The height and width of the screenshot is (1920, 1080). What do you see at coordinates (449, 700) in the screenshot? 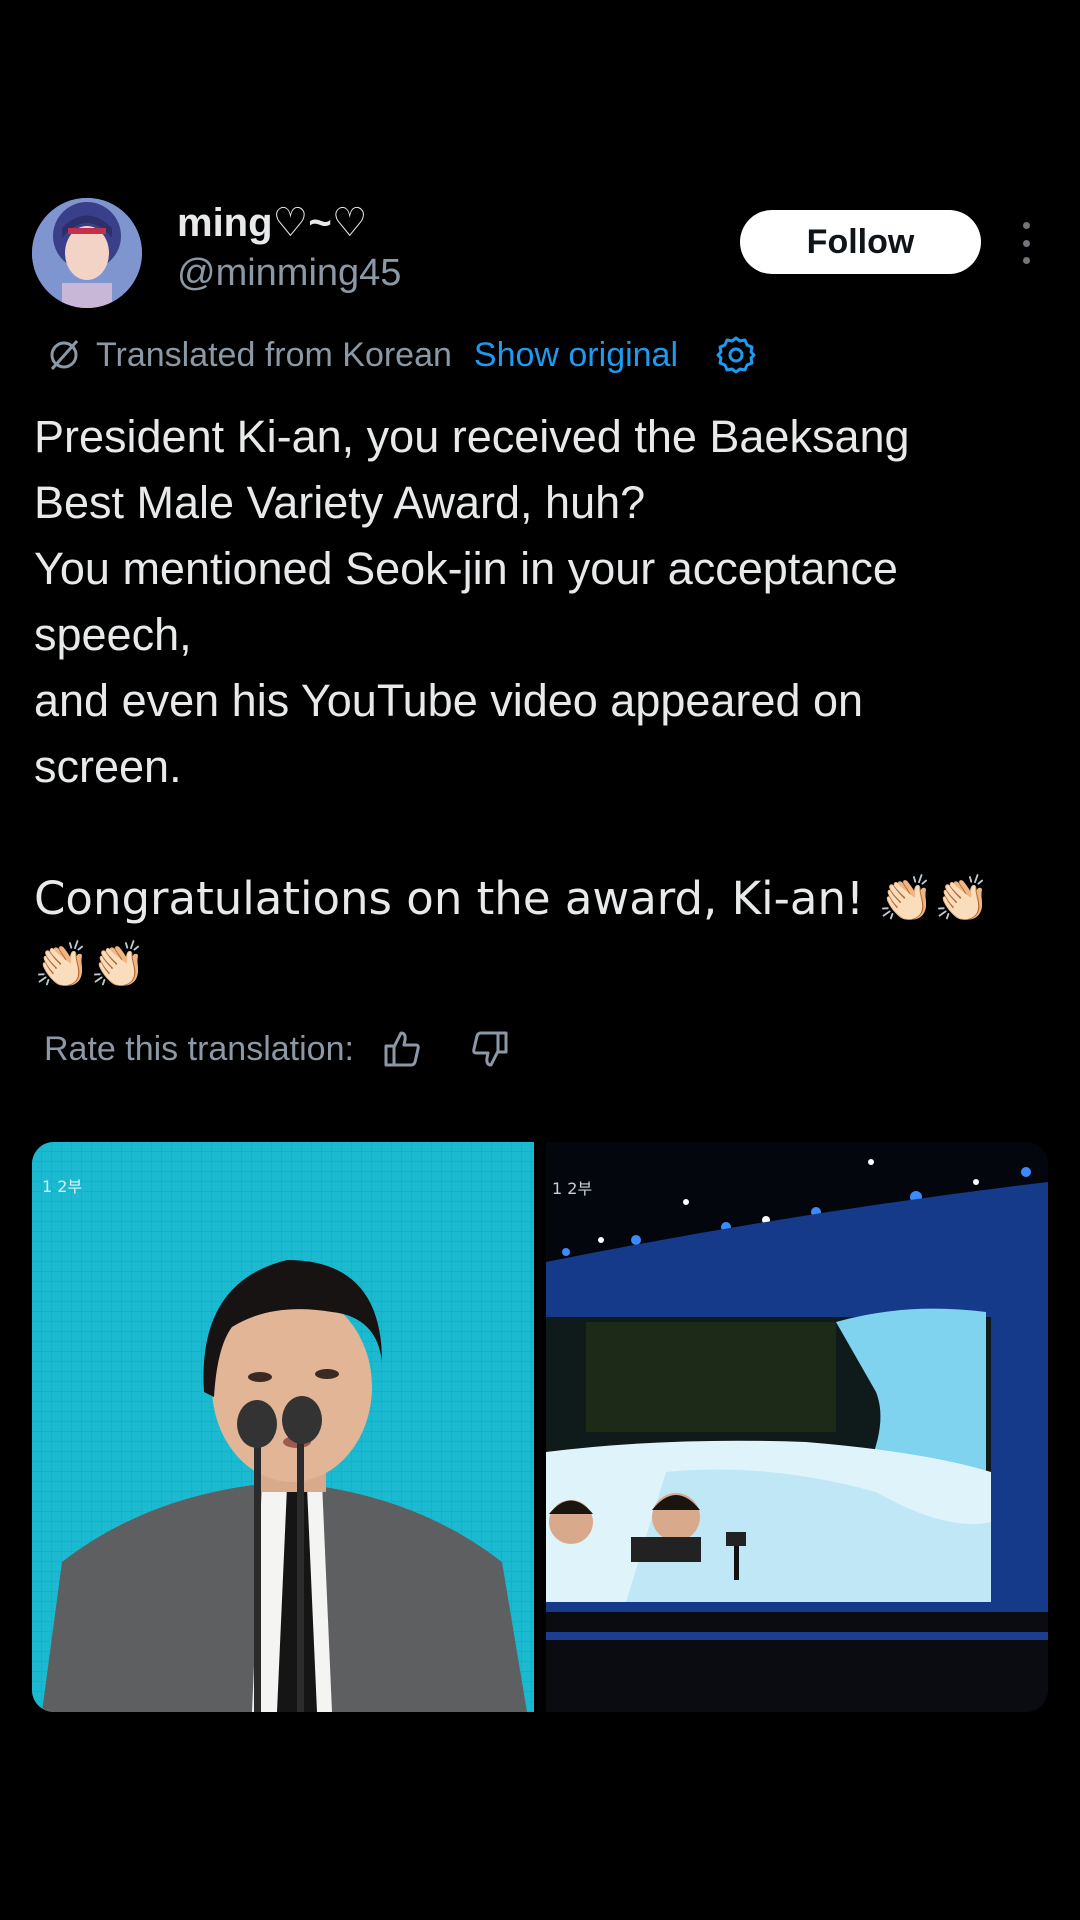
I see `tweet-text-line: and even his YouTube video appeared on` at bounding box center [449, 700].